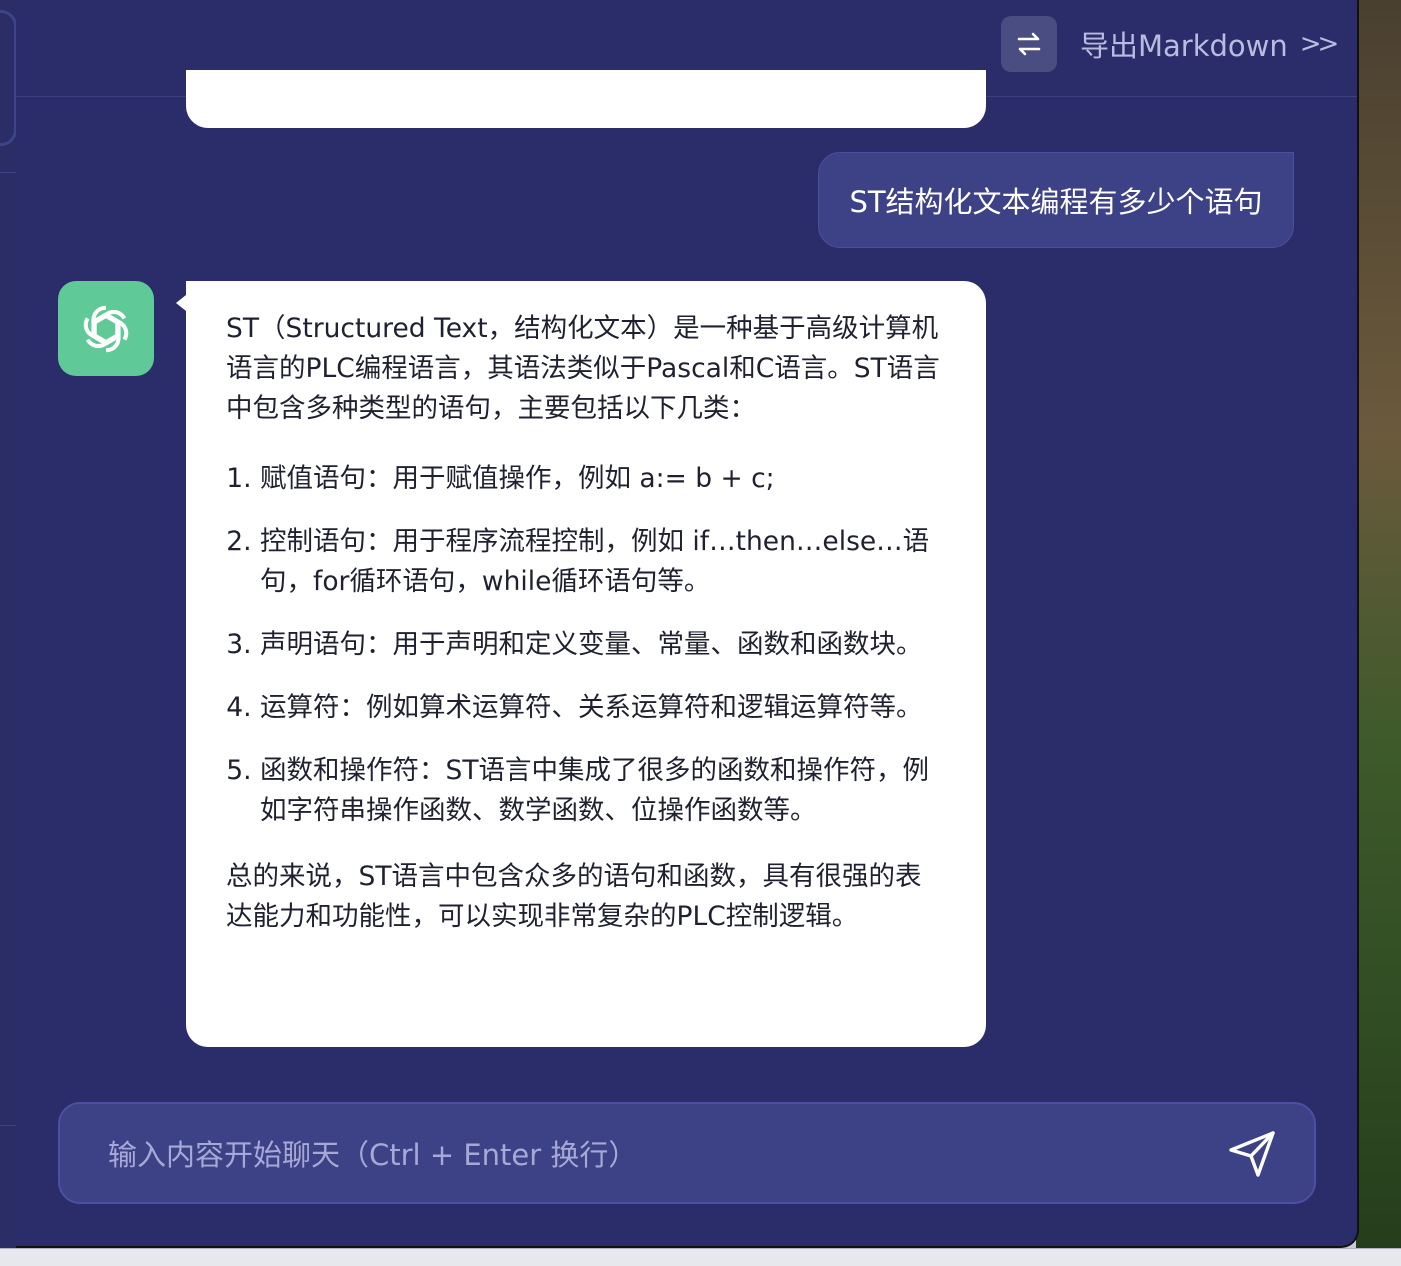  What do you see at coordinates (1378, 624) in the screenshot?
I see `desktop-wallpaper` at bounding box center [1378, 624].